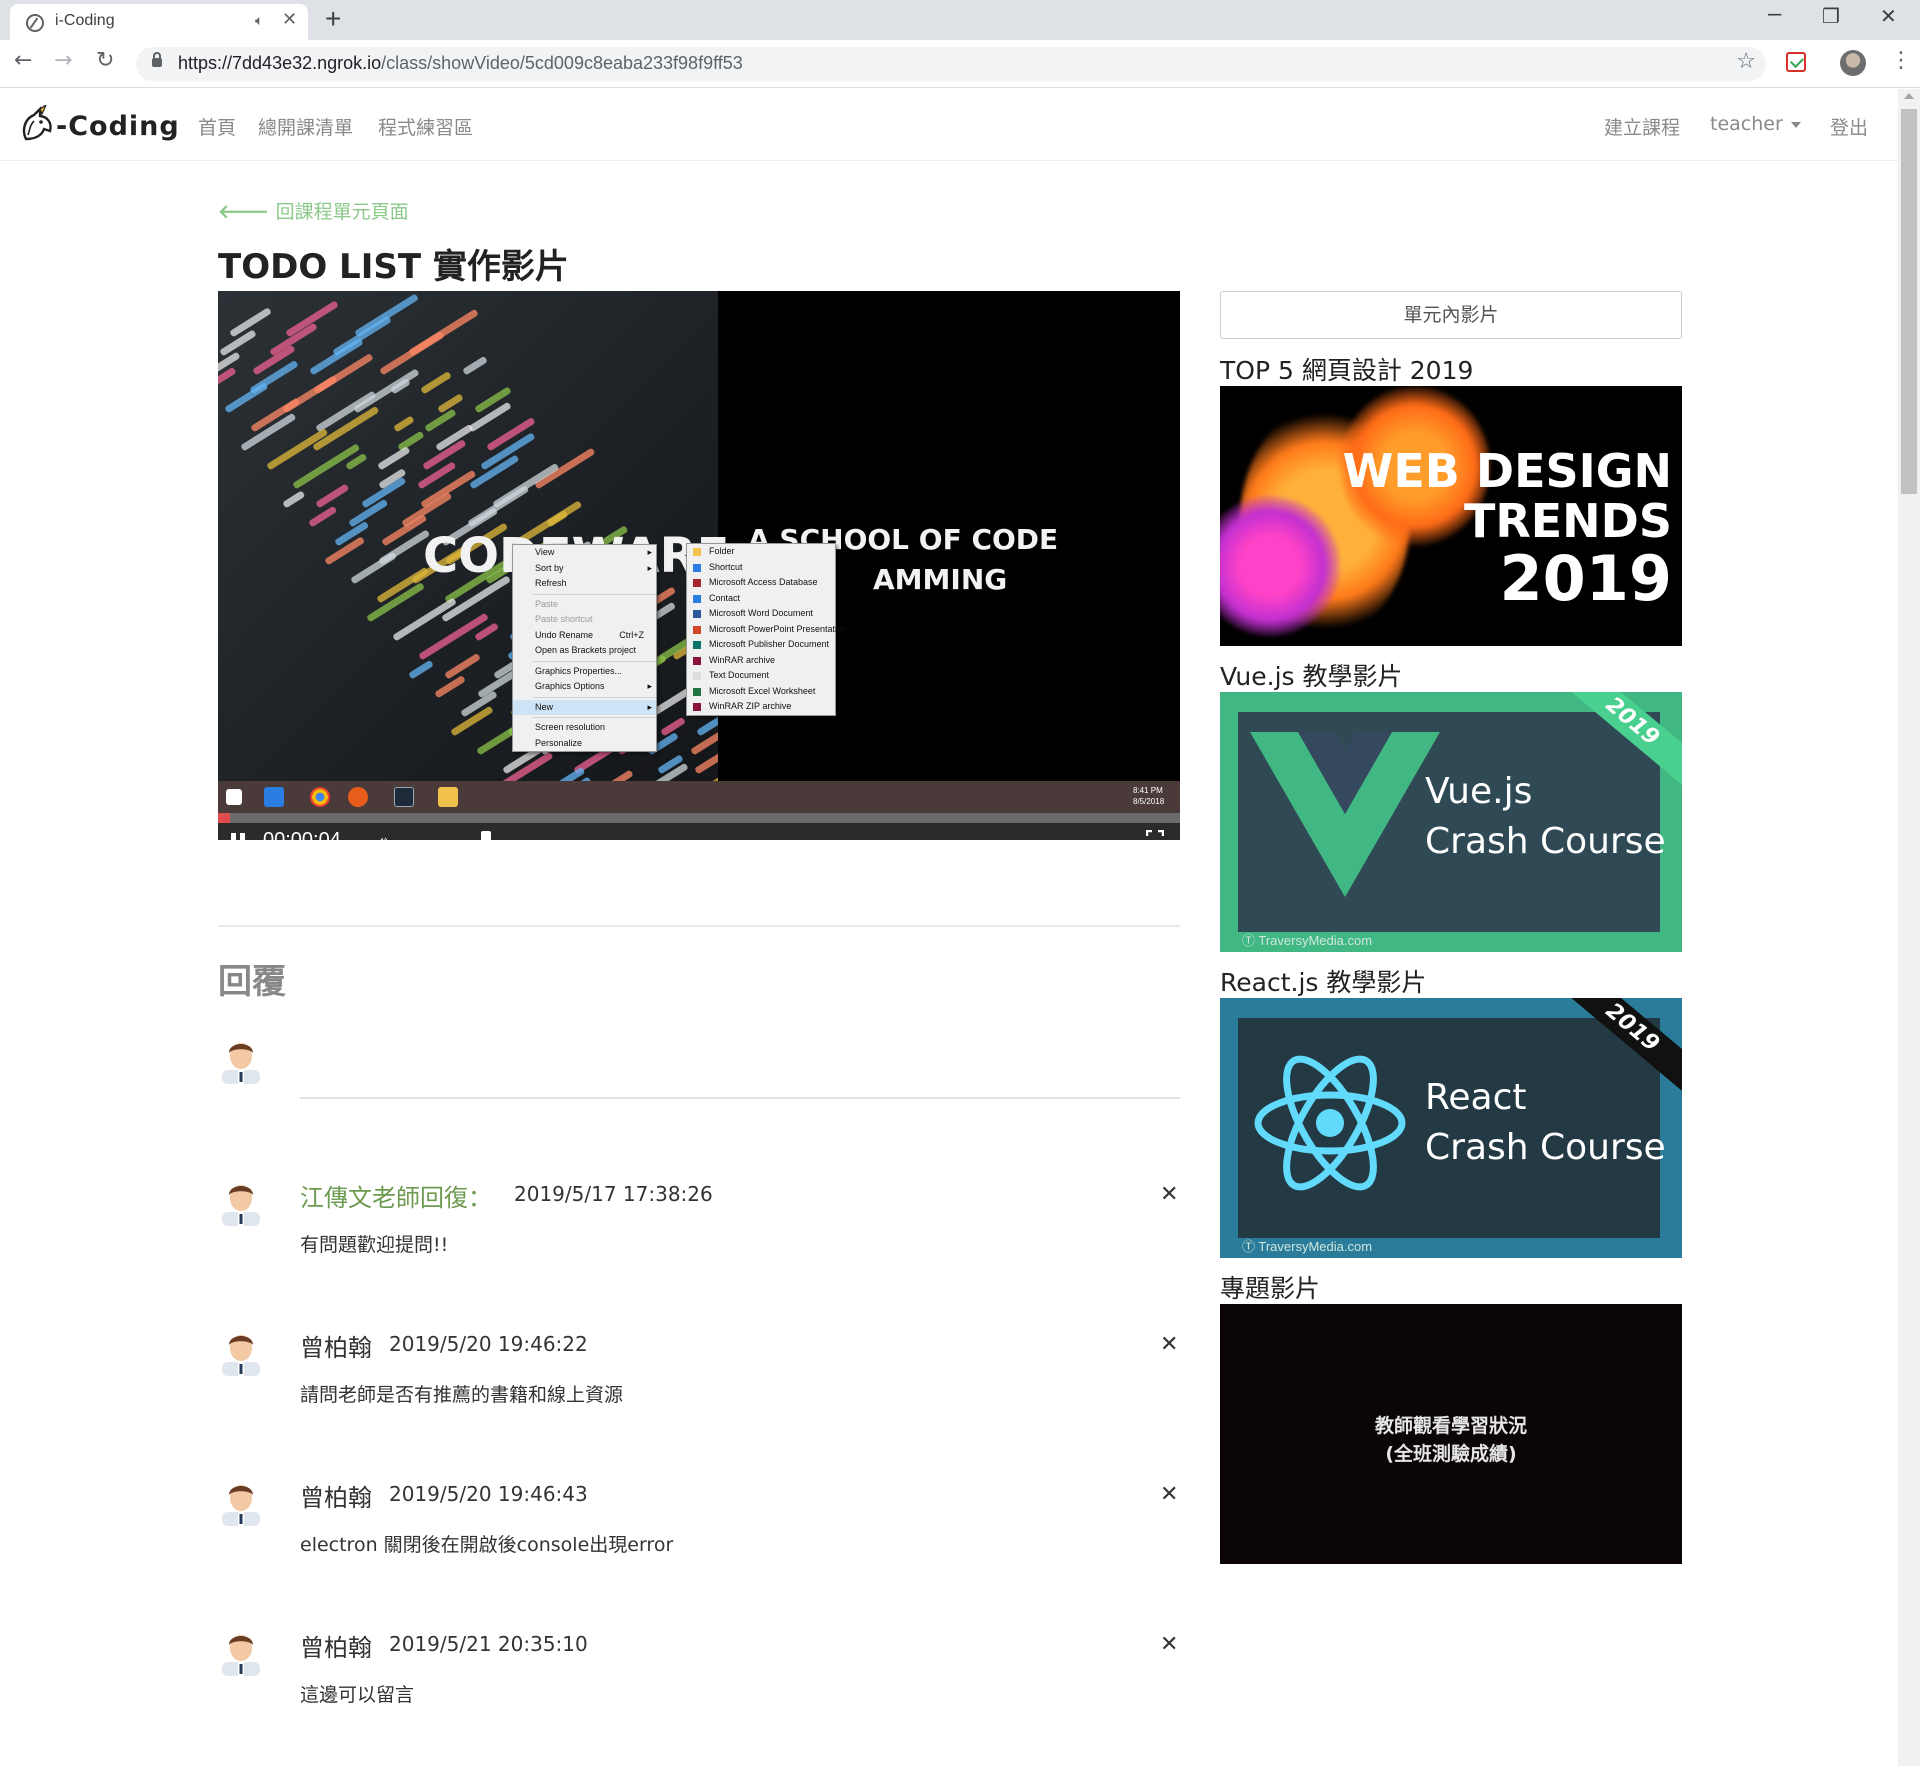  I want to click on forward-arrow-icon: →, so click(63, 60).